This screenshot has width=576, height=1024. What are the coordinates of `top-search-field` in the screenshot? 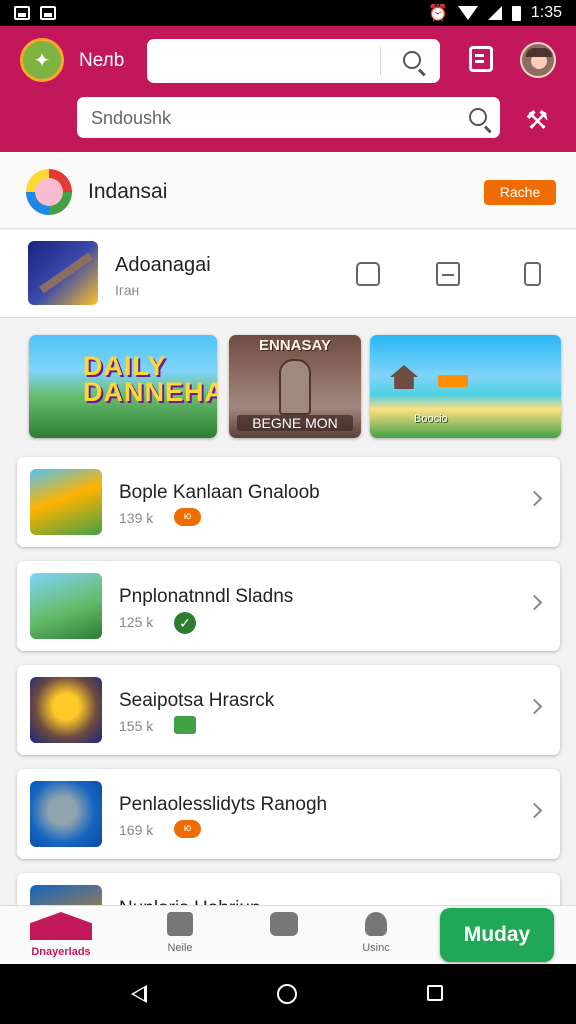 It's located at (293, 61).